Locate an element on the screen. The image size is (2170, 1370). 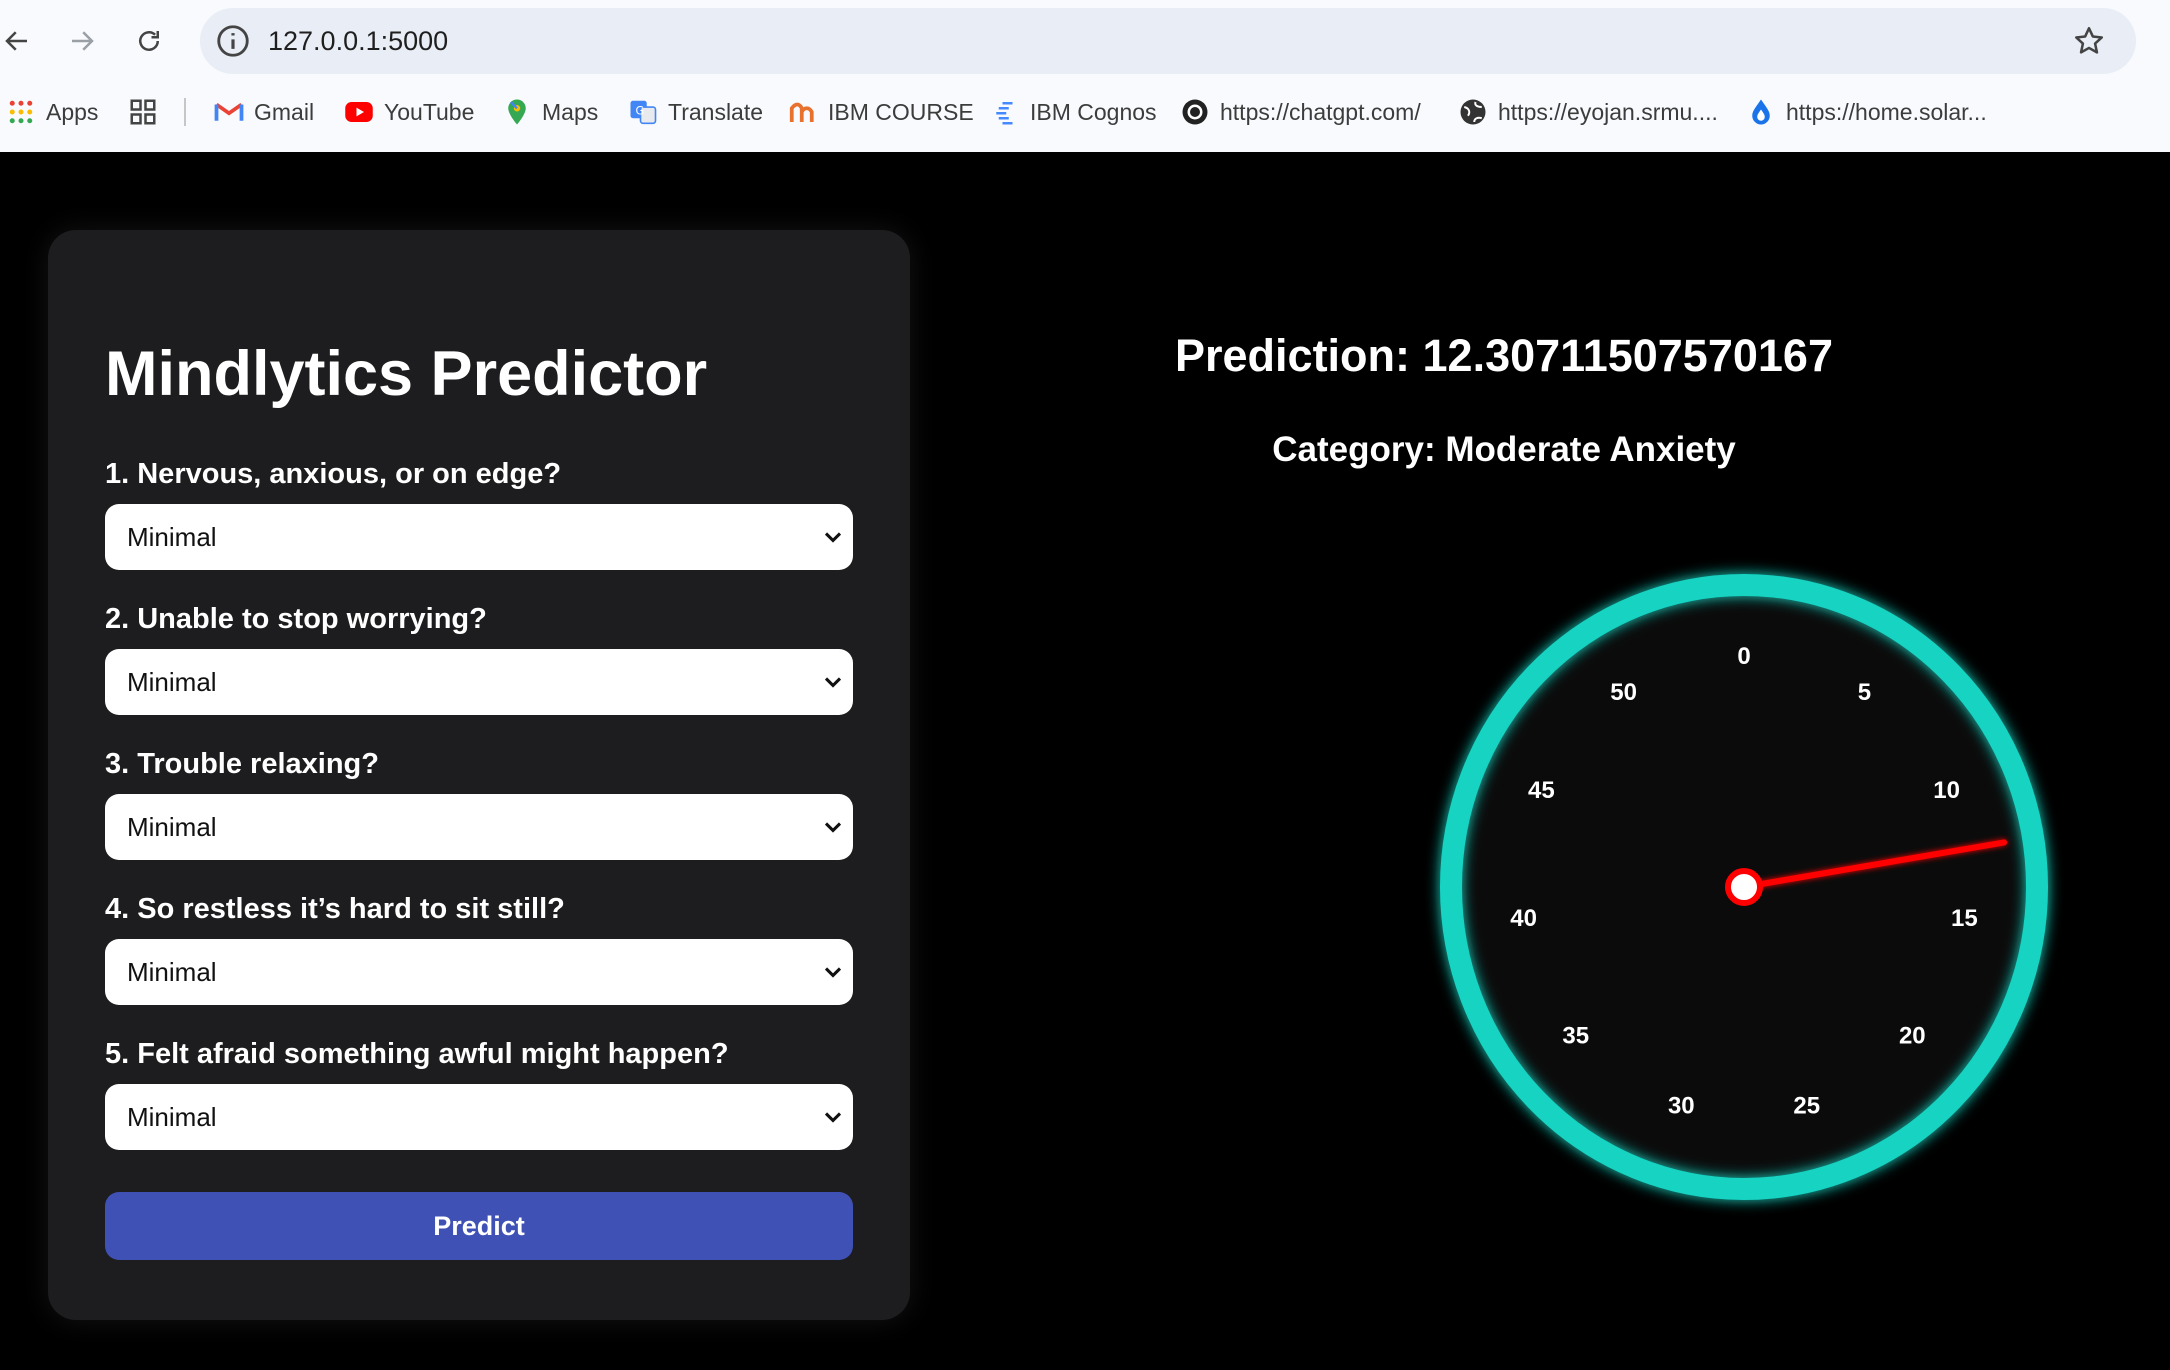
gauge-tick-label: 15 is located at coordinates (1964, 918).